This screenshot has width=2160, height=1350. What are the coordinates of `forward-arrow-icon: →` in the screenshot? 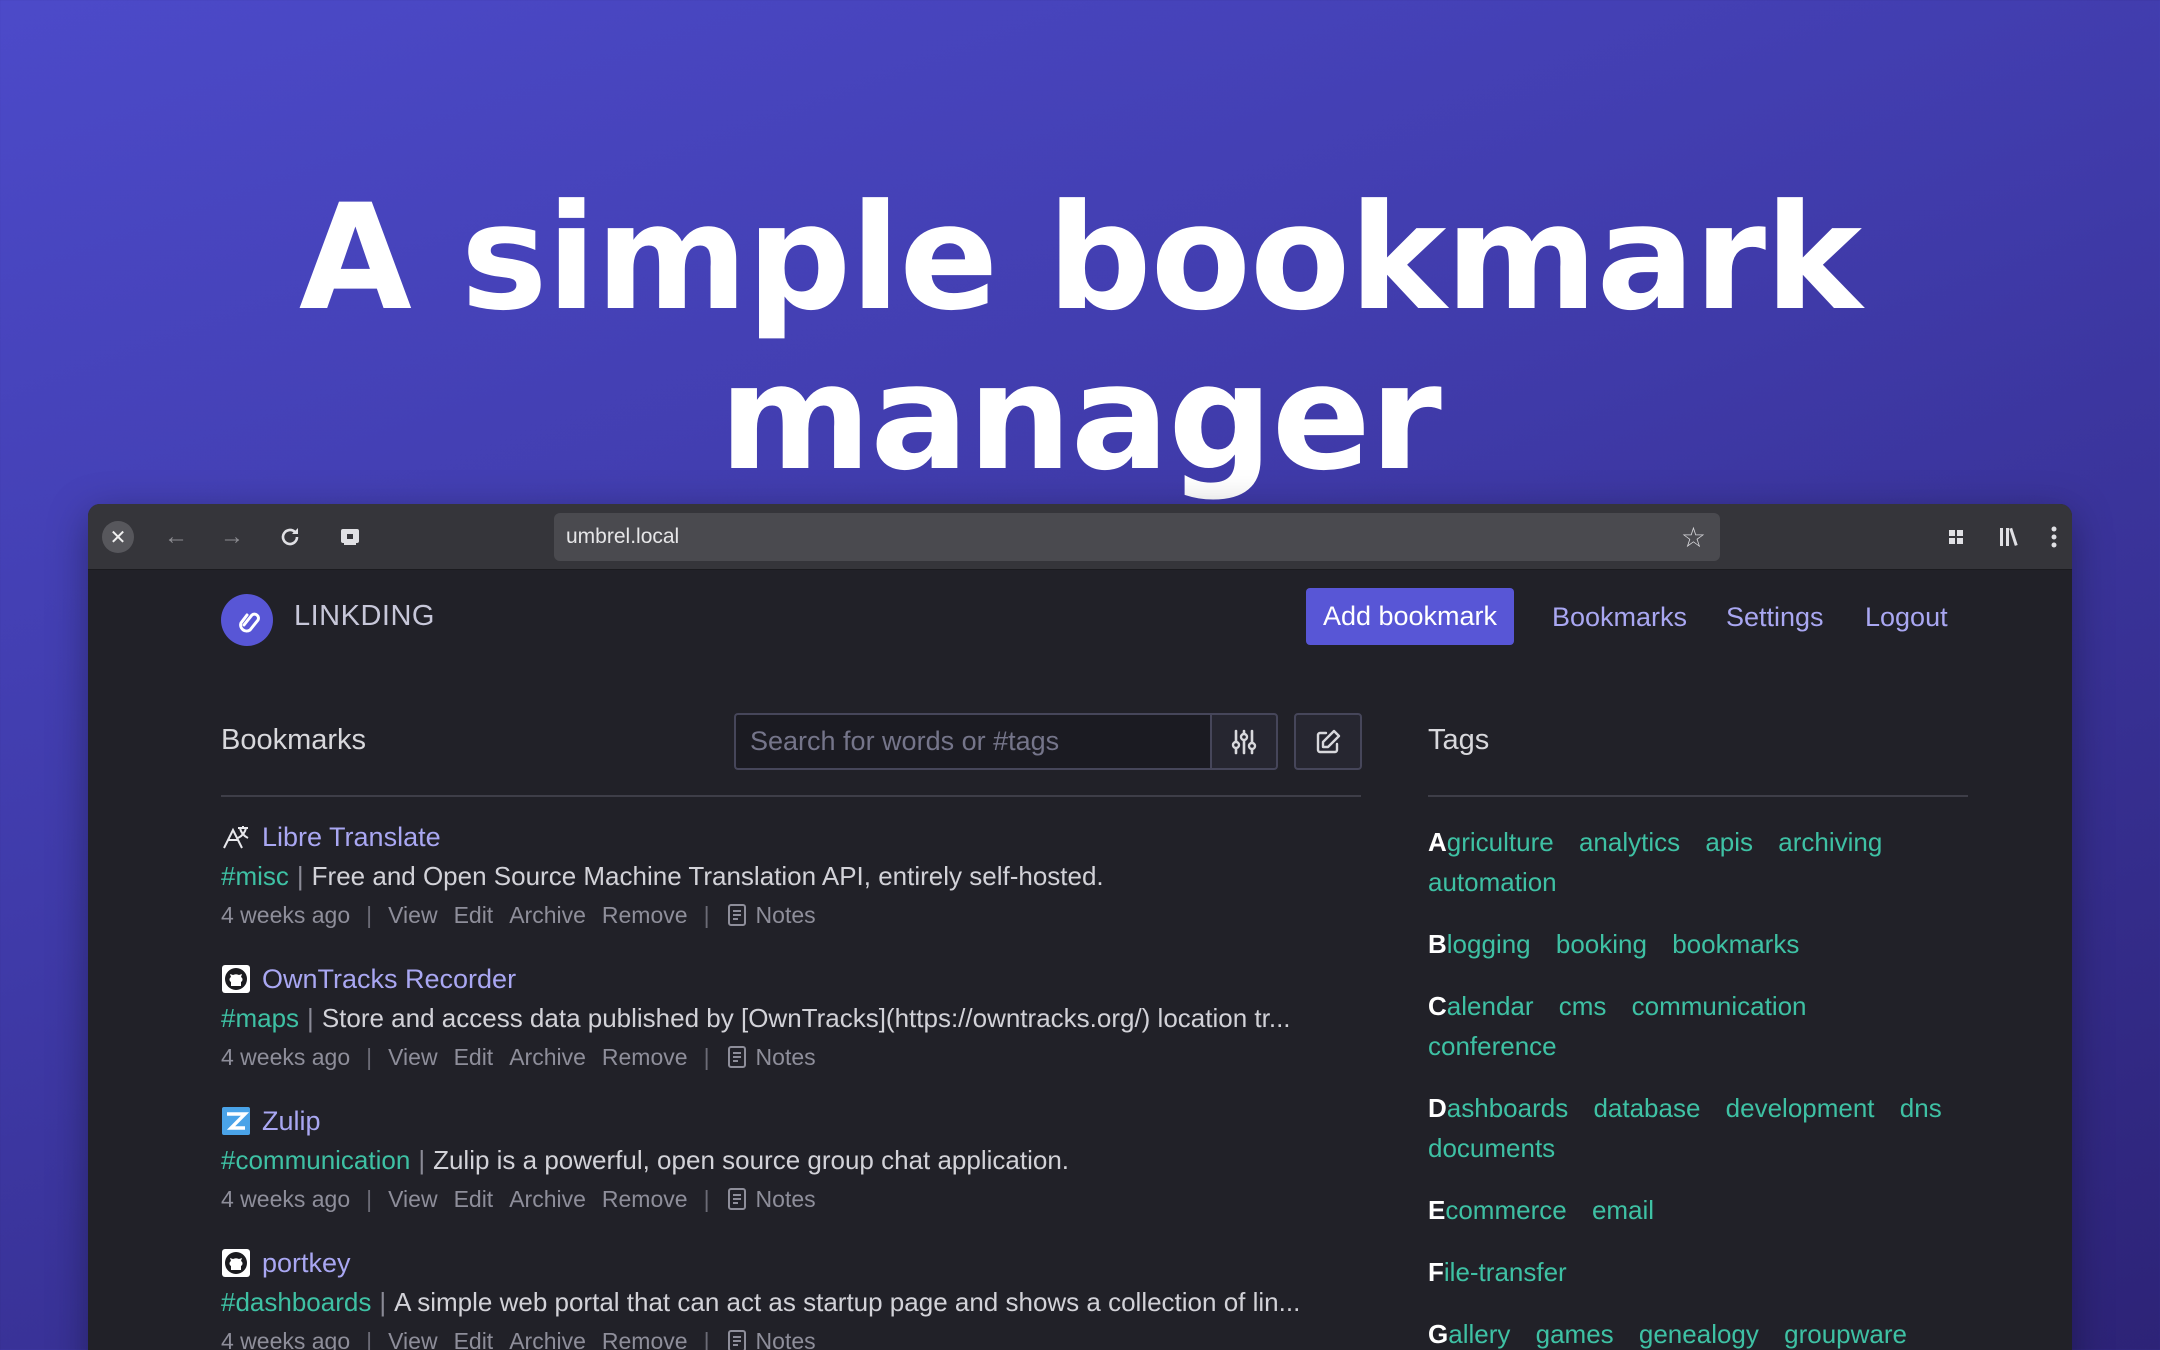 It's located at (232, 537).